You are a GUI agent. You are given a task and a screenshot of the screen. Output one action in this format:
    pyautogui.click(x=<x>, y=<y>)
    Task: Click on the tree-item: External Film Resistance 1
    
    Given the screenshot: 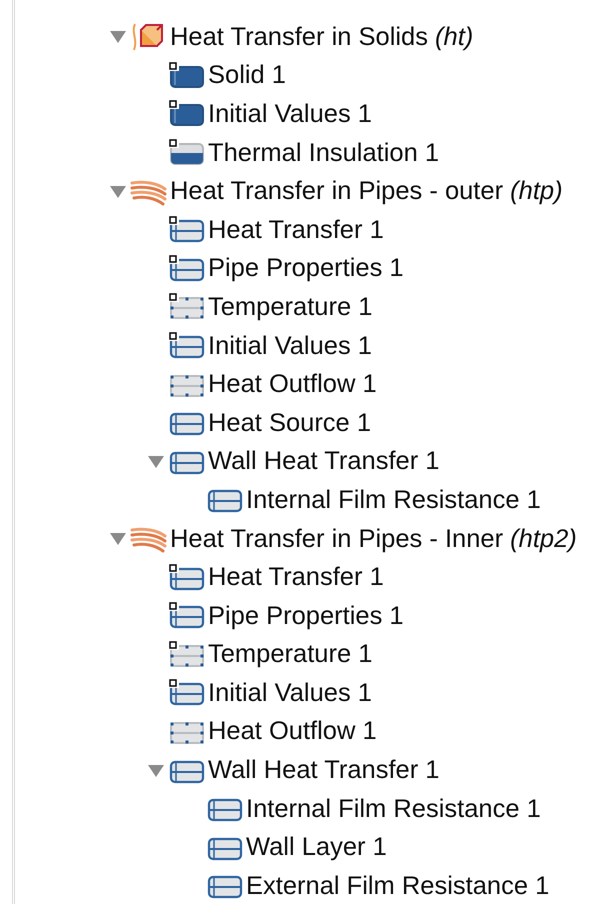 What is the action you would take?
    pyautogui.click(x=398, y=886)
    